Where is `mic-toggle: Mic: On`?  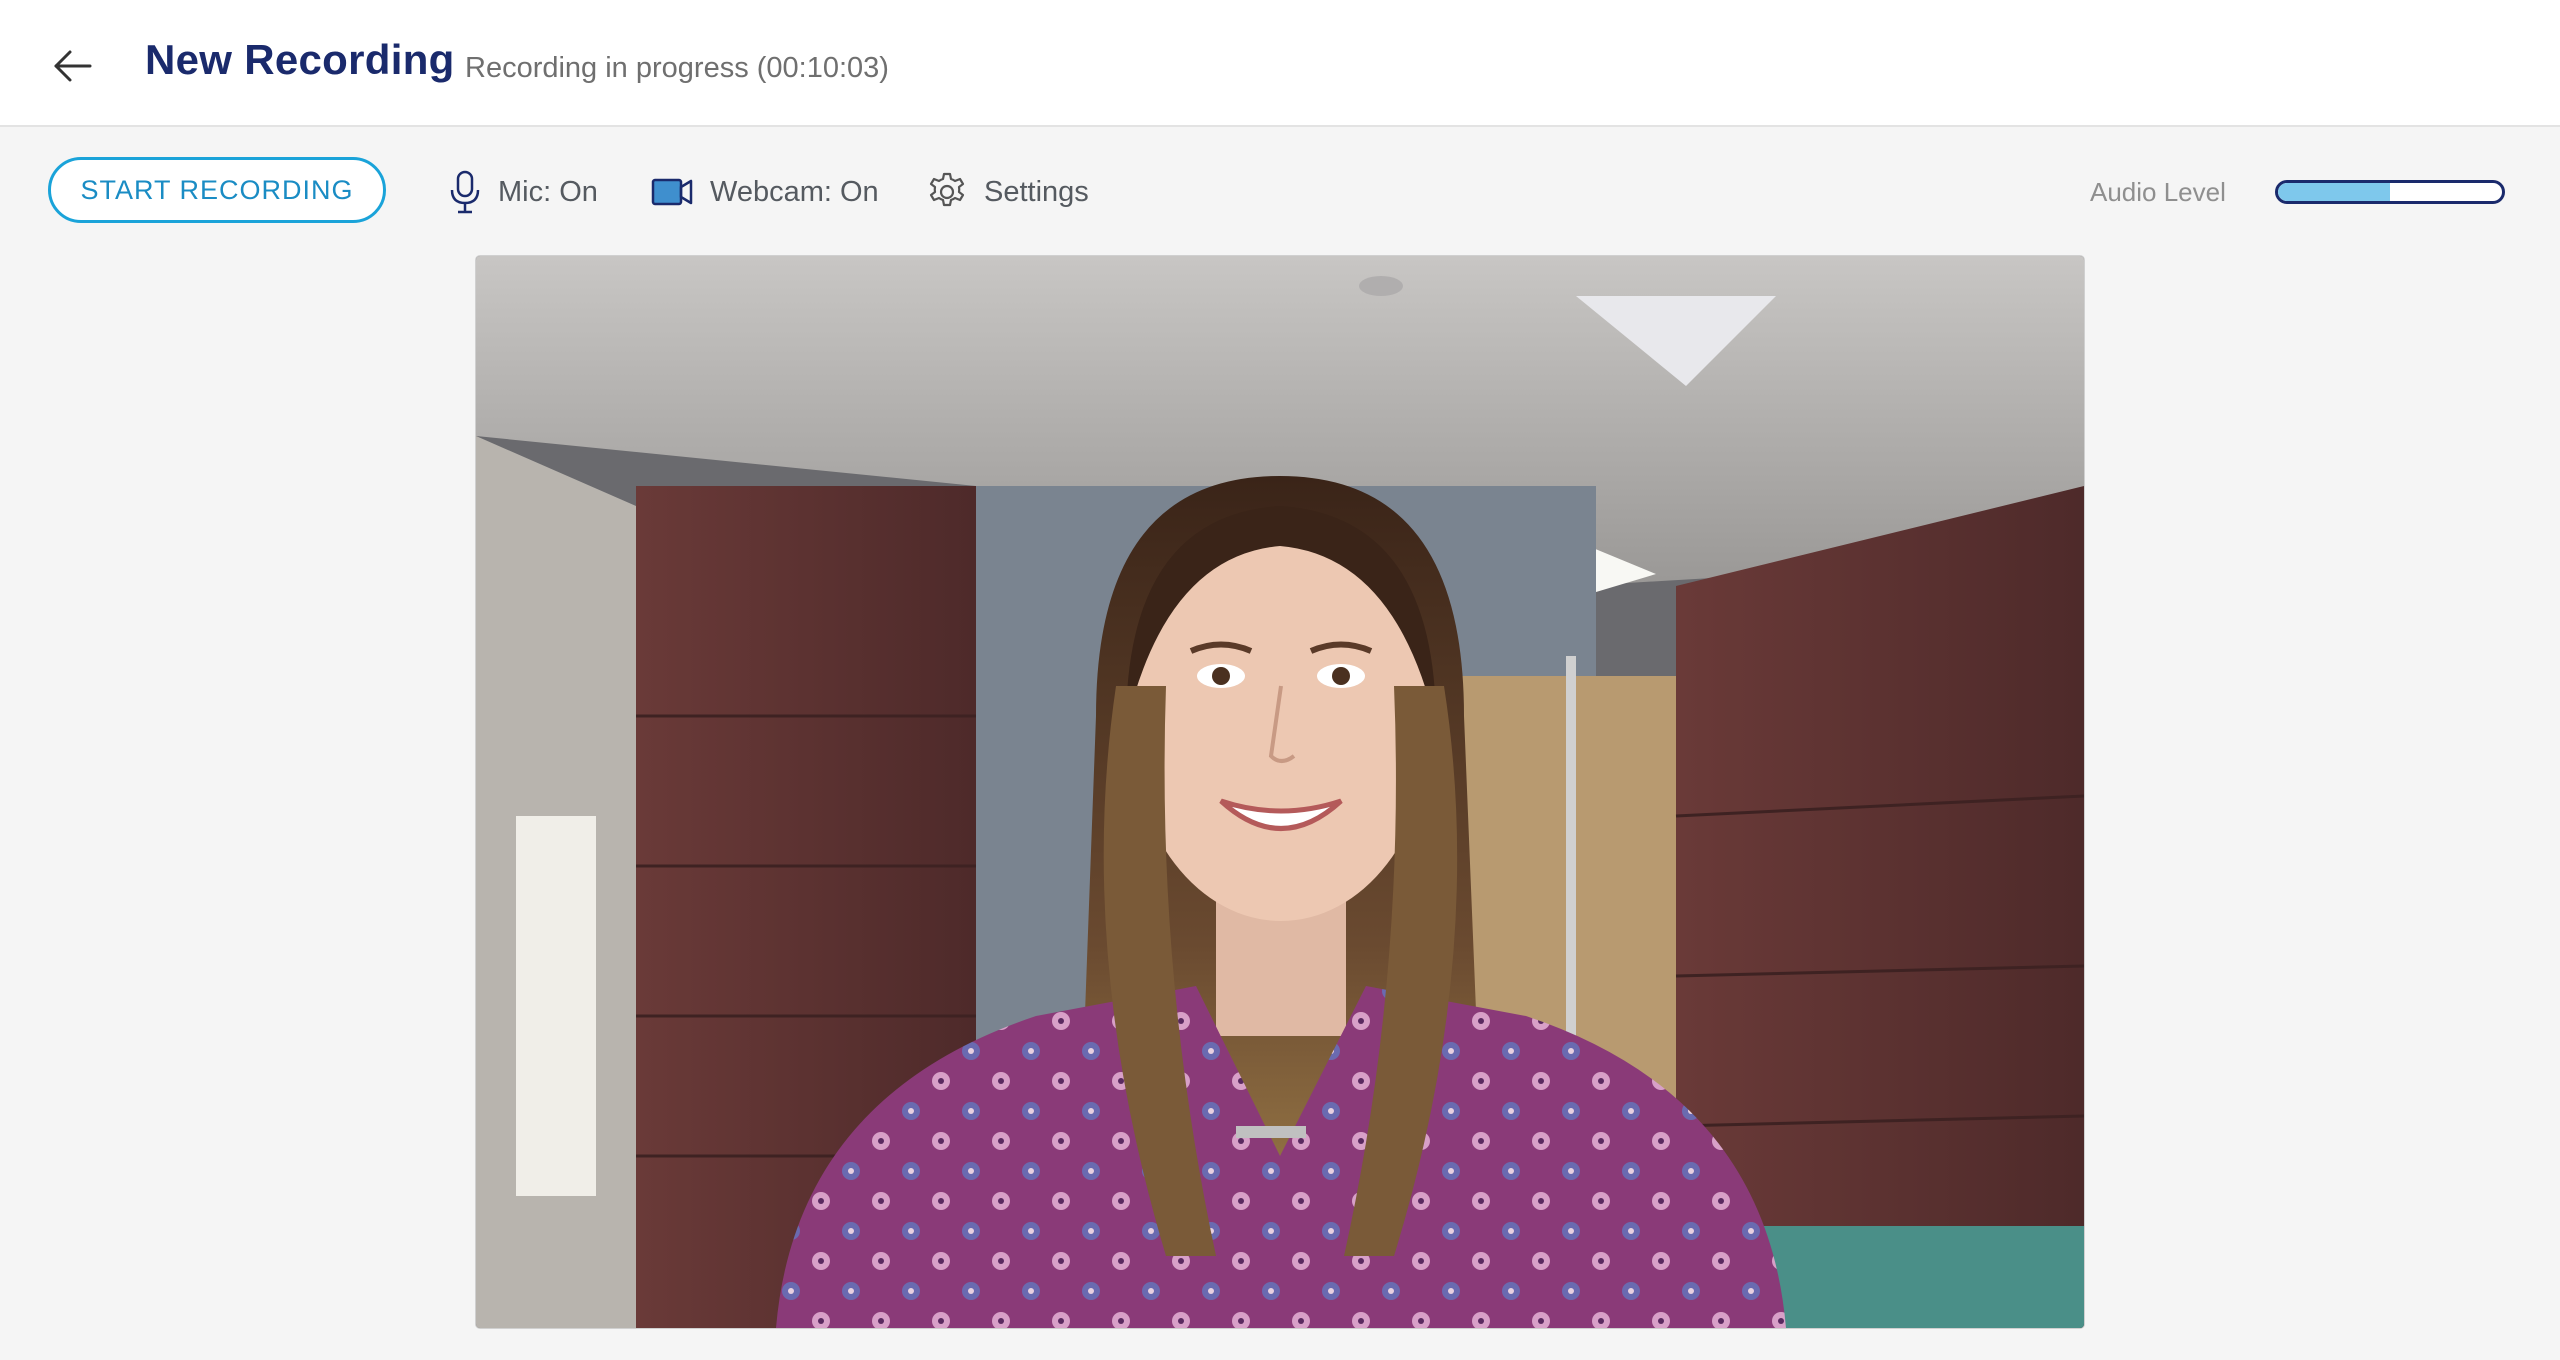
mic-toggle: Mic: On is located at coordinates (523, 192).